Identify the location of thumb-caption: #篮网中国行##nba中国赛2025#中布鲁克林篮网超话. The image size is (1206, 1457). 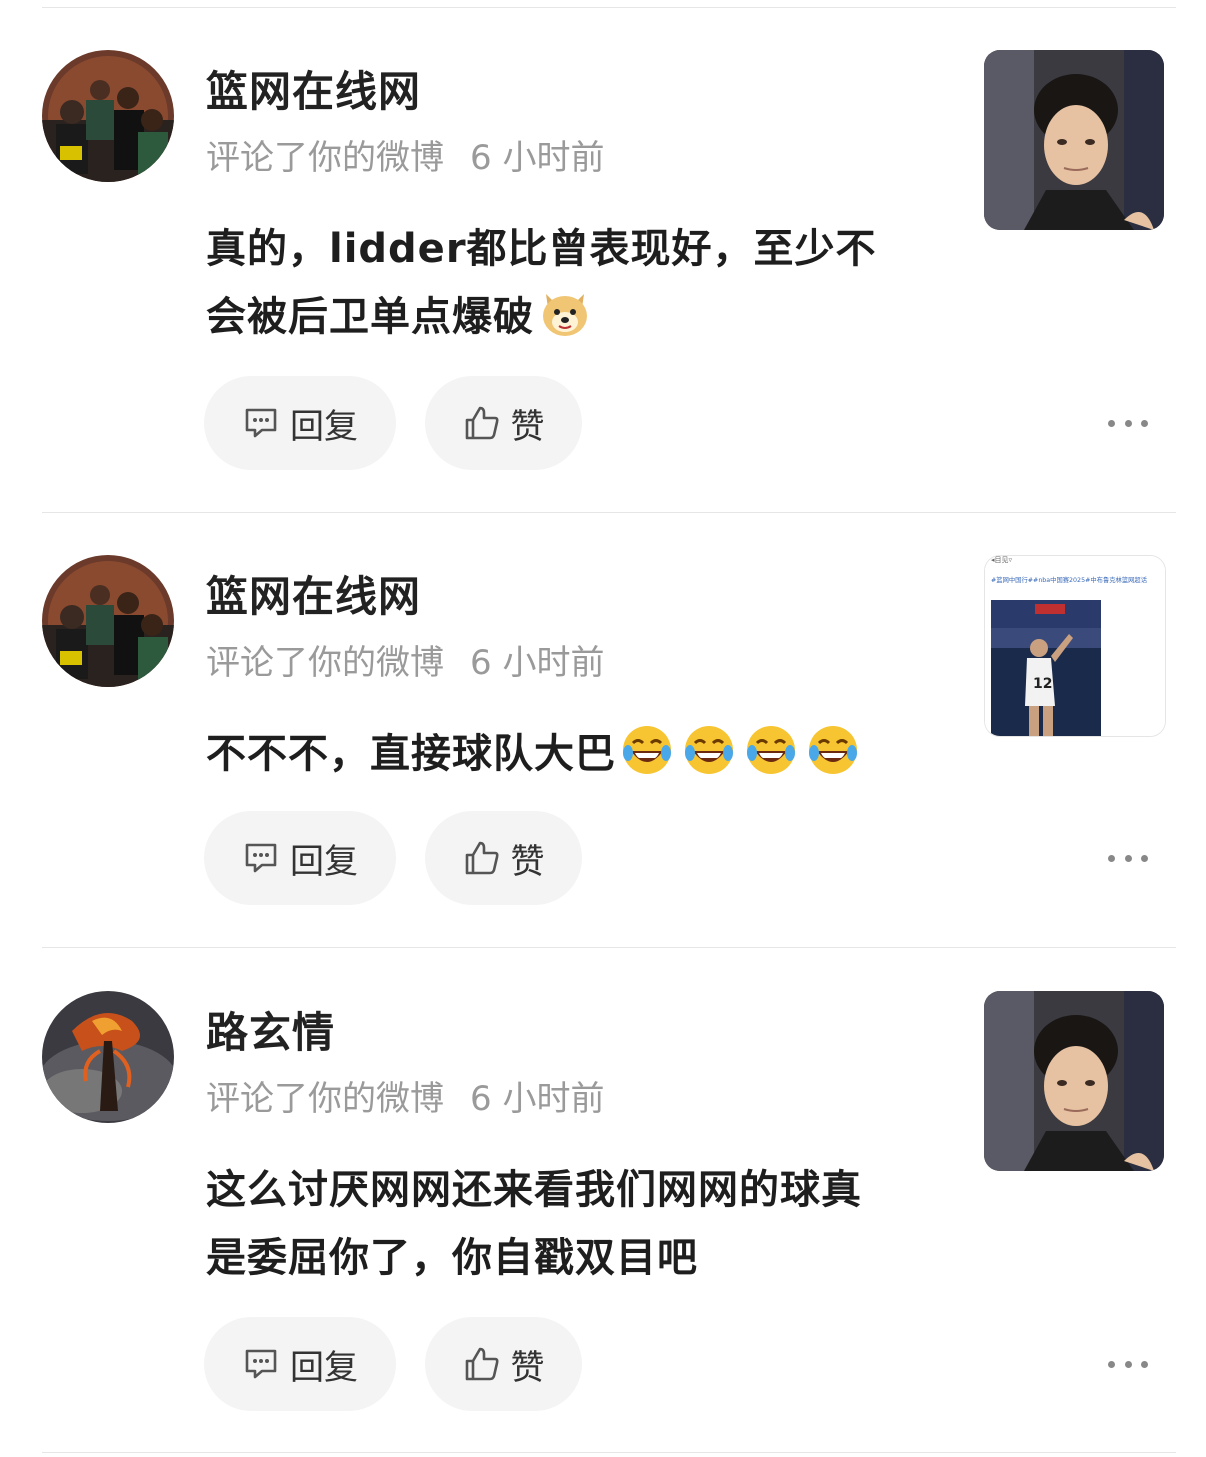
(1069, 579).